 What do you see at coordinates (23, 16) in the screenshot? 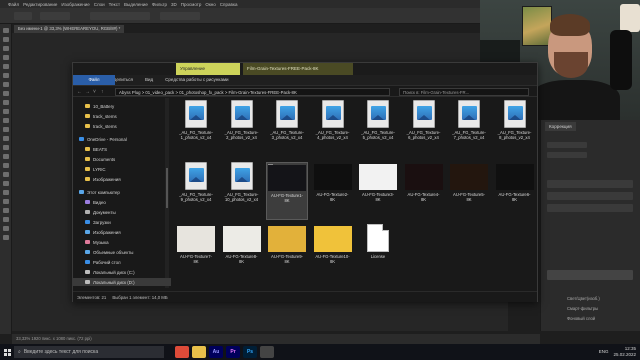
I see `tool-preset-picker` at bounding box center [23, 16].